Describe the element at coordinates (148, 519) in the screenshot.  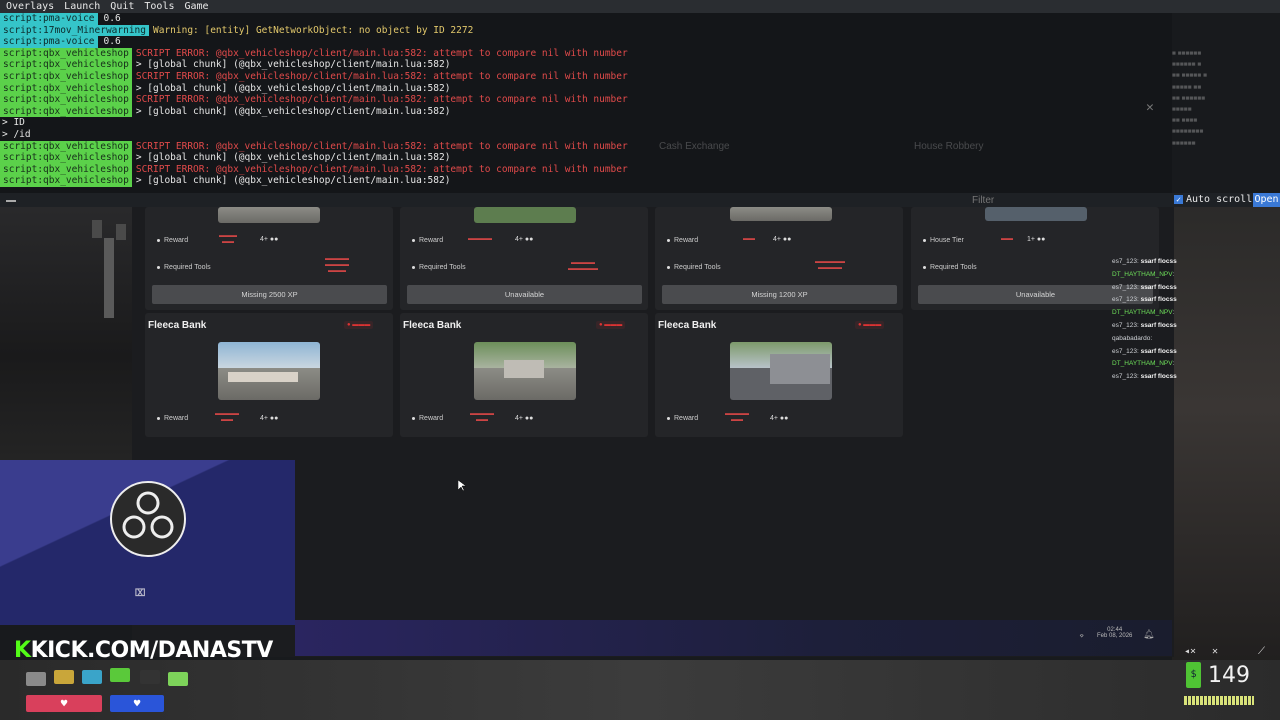
I see `obs-logo-icon` at that location.